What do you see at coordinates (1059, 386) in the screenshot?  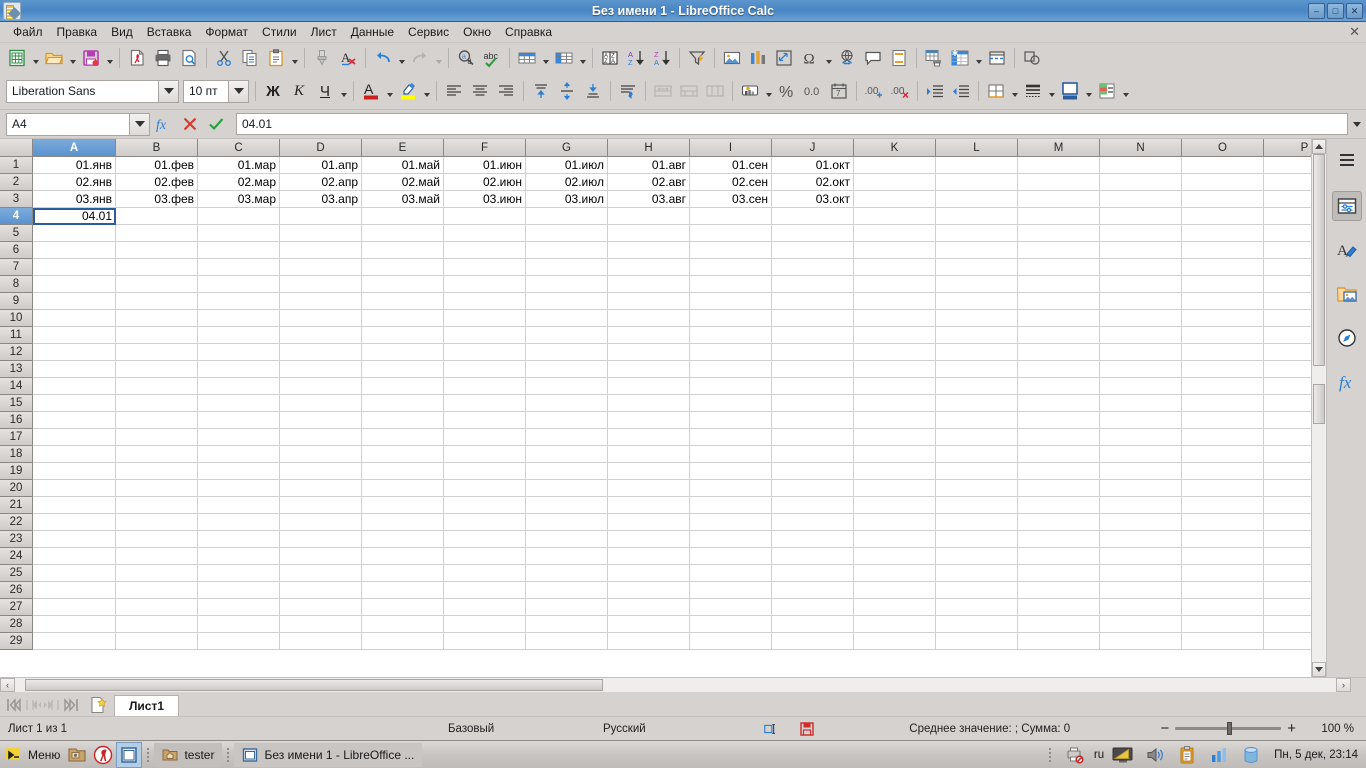 I see `cell-m14` at bounding box center [1059, 386].